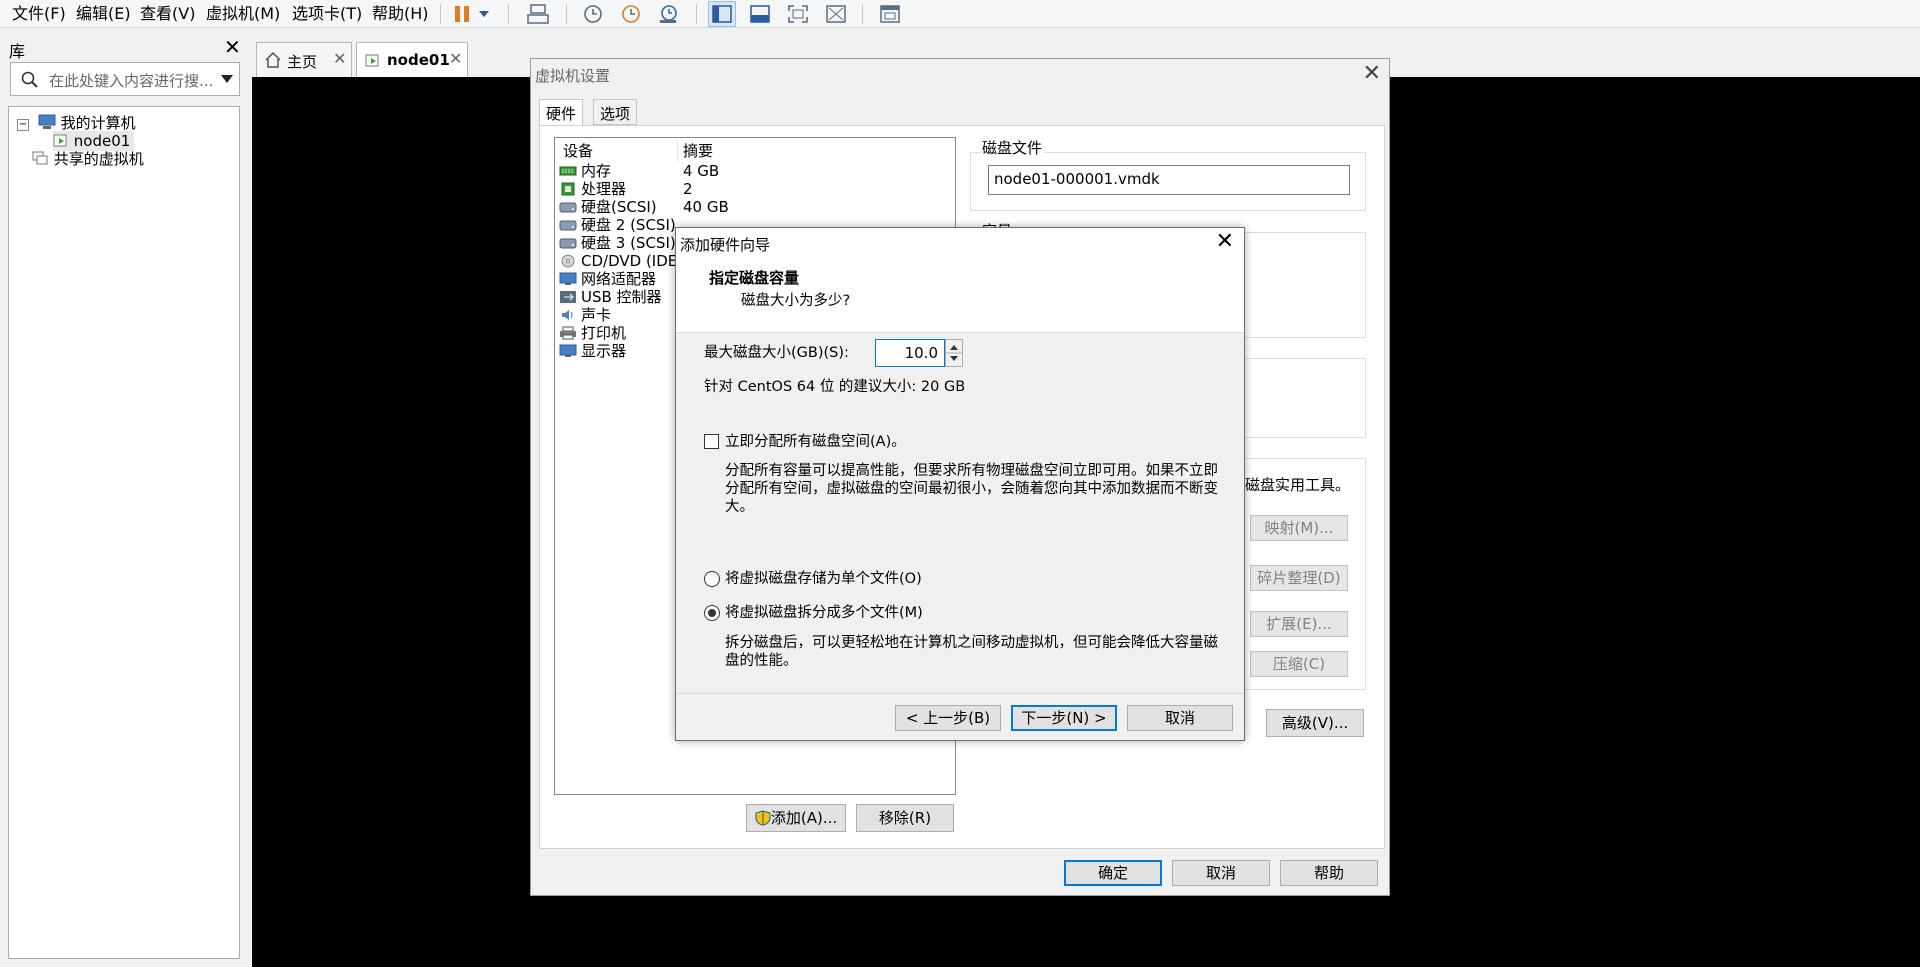 This screenshot has width=1920, height=967. What do you see at coordinates (1298, 484) in the screenshot?
I see `disk-utility-text: 磁盘实用工具。` at bounding box center [1298, 484].